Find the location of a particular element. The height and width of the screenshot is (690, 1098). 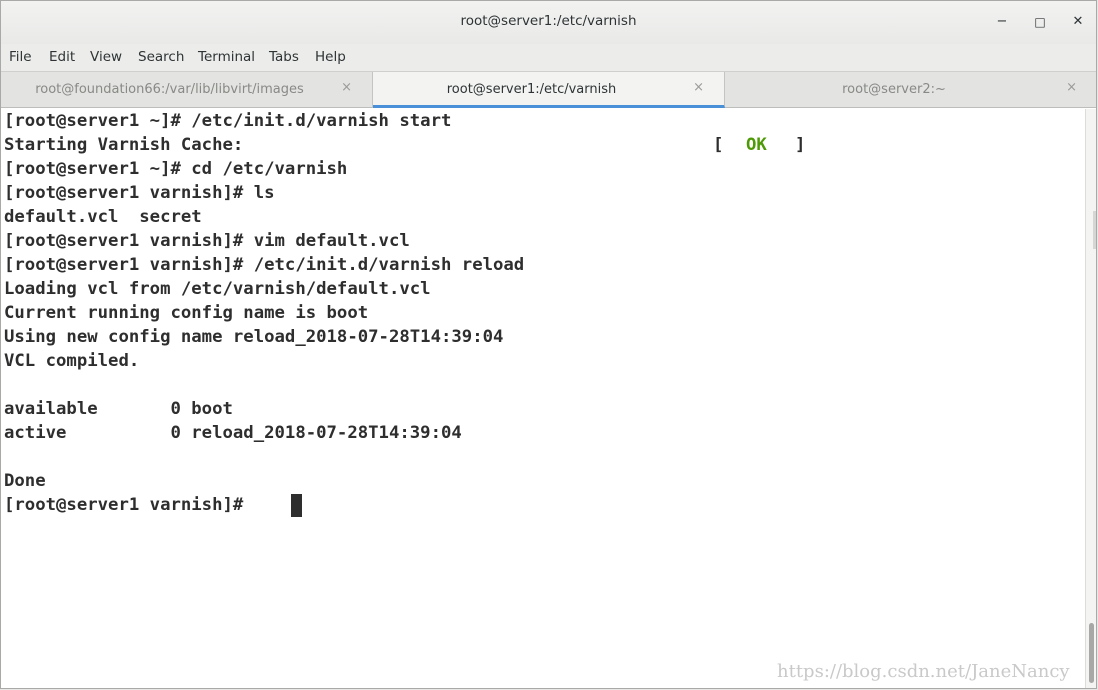

terminal-line: [root@server1 varnish]# ls is located at coordinates (139, 193).